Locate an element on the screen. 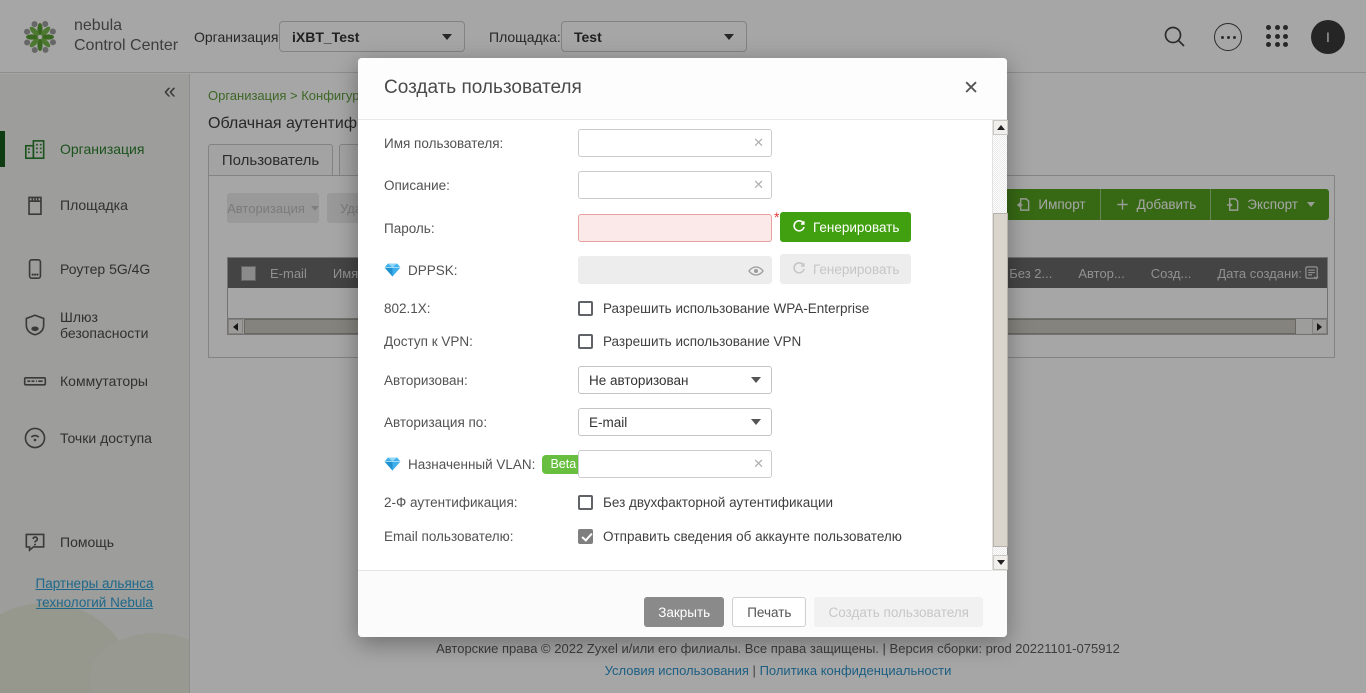  close-icon: ✕ is located at coordinates (971, 88).